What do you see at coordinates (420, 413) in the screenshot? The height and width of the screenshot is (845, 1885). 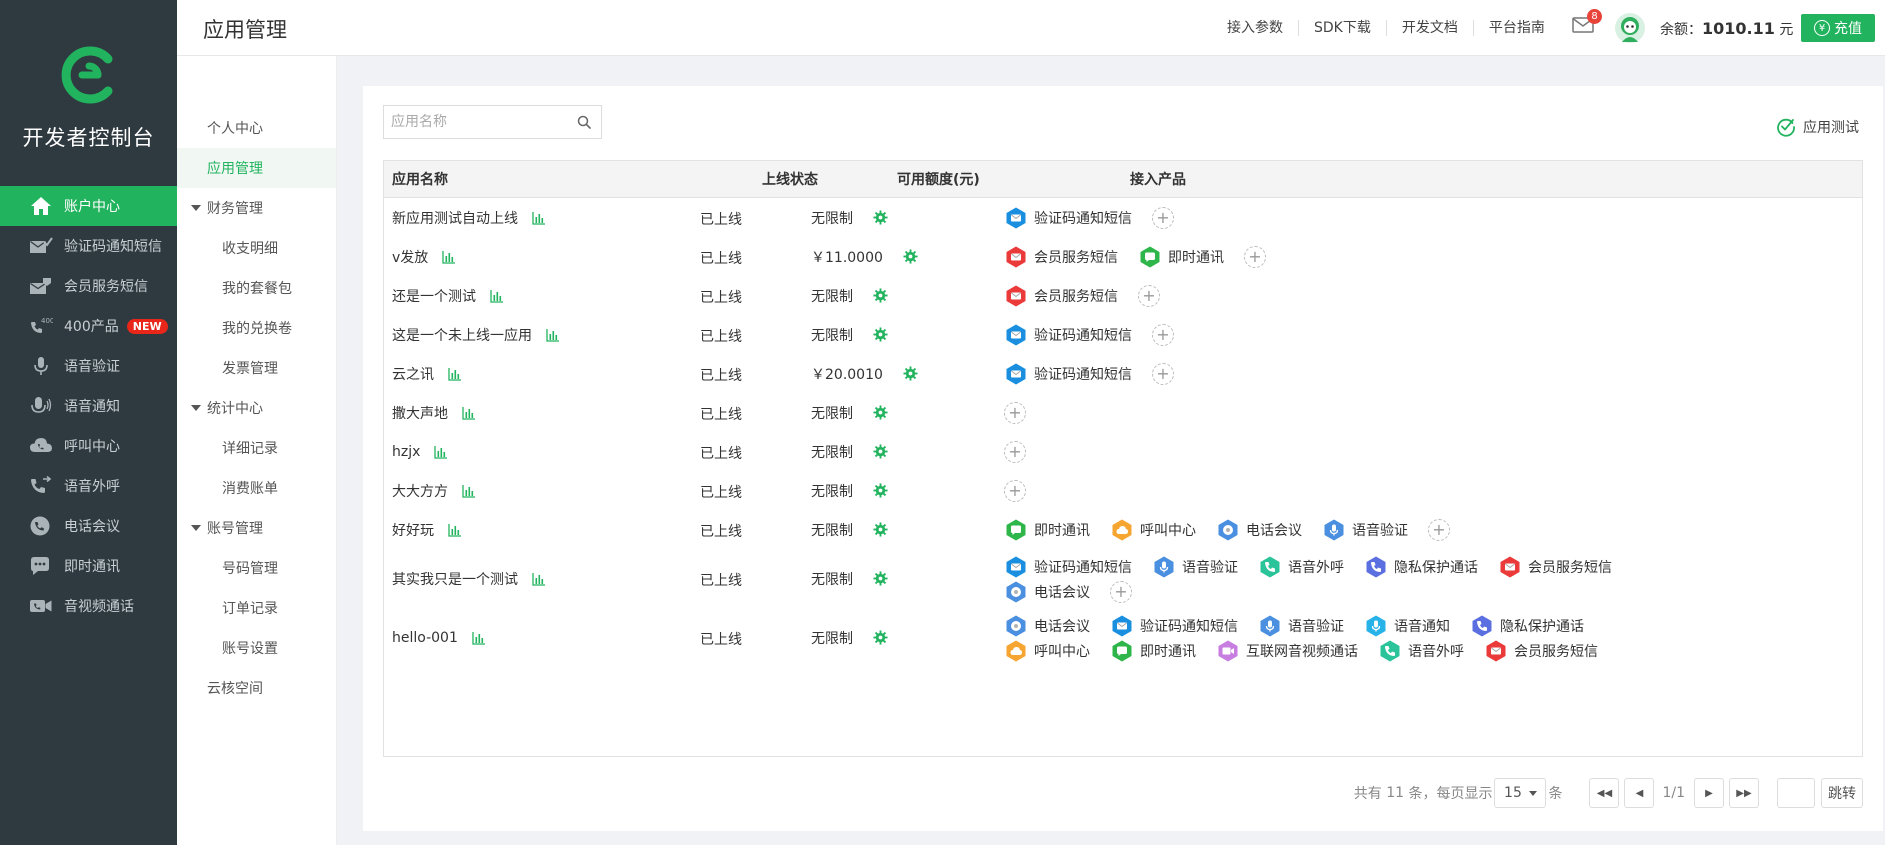 I see `app-name: 撒大声地` at bounding box center [420, 413].